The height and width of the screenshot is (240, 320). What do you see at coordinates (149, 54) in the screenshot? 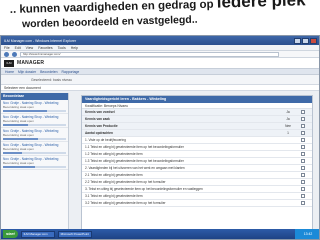
I see `address-input: http://www.ilmmanager.com/` at bounding box center [149, 54].